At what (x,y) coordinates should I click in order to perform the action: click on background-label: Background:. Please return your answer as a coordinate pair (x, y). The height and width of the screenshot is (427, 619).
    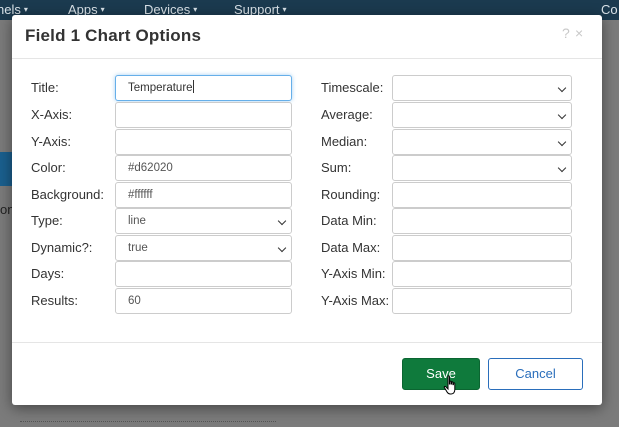
    Looking at the image, I should click on (67, 194).